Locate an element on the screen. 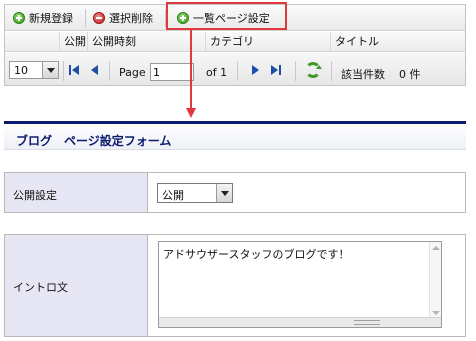  last-page-icon is located at coordinates (276, 70).